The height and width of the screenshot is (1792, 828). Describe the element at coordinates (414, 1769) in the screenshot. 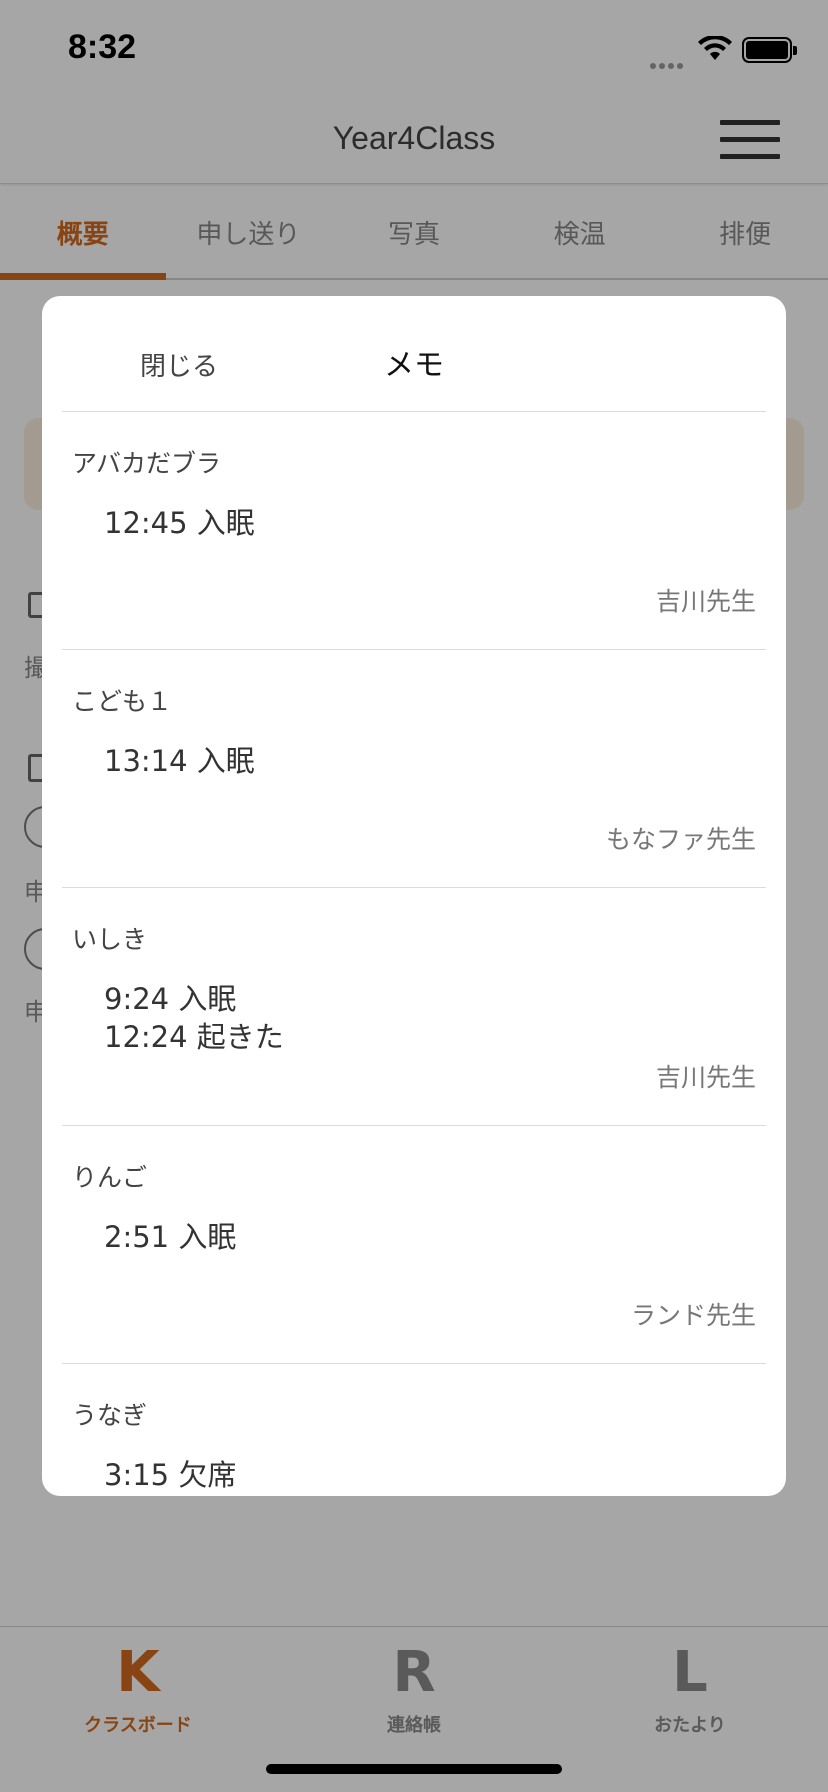

I see `home-indicator` at that location.